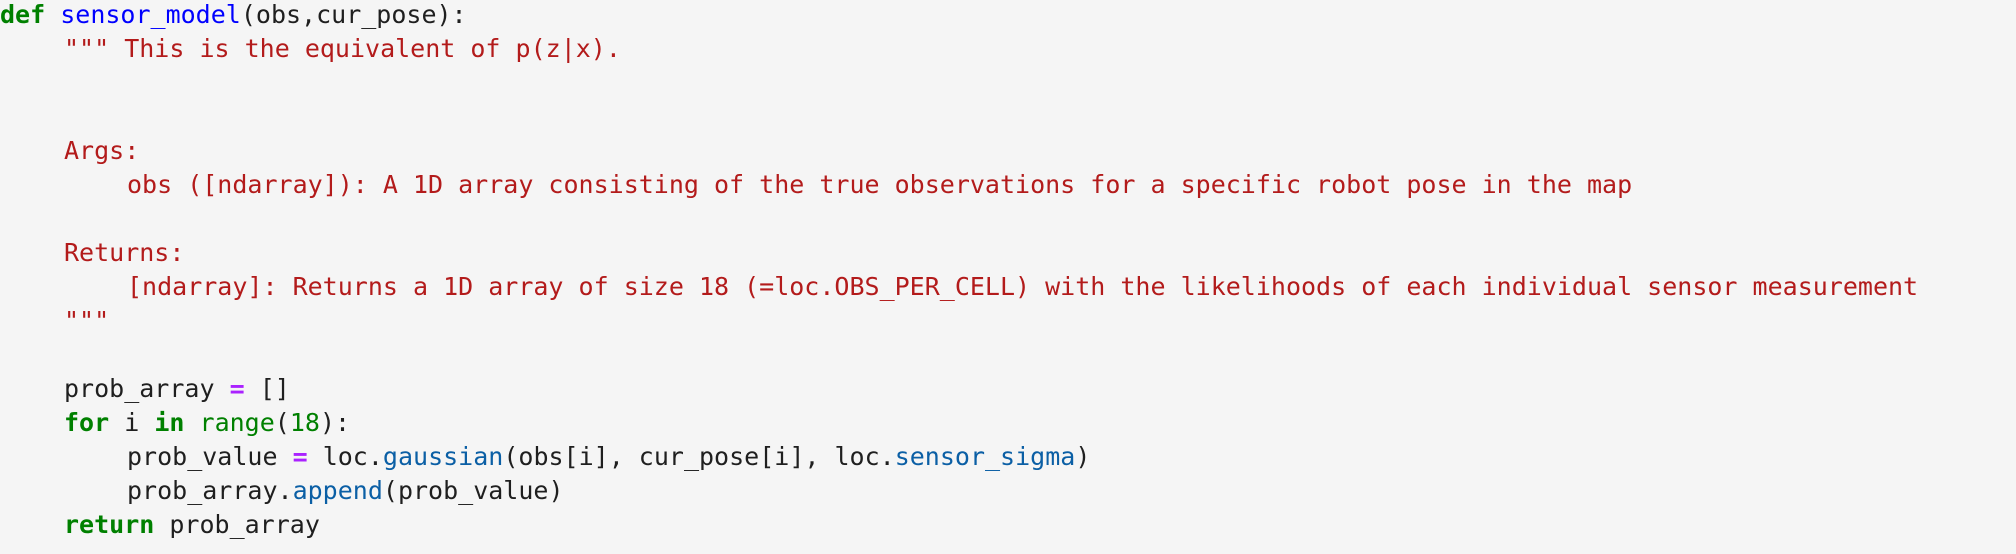  Describe the element at coordinates (23, 14) in the screenshot. I see `keyword-def: def` at that location.